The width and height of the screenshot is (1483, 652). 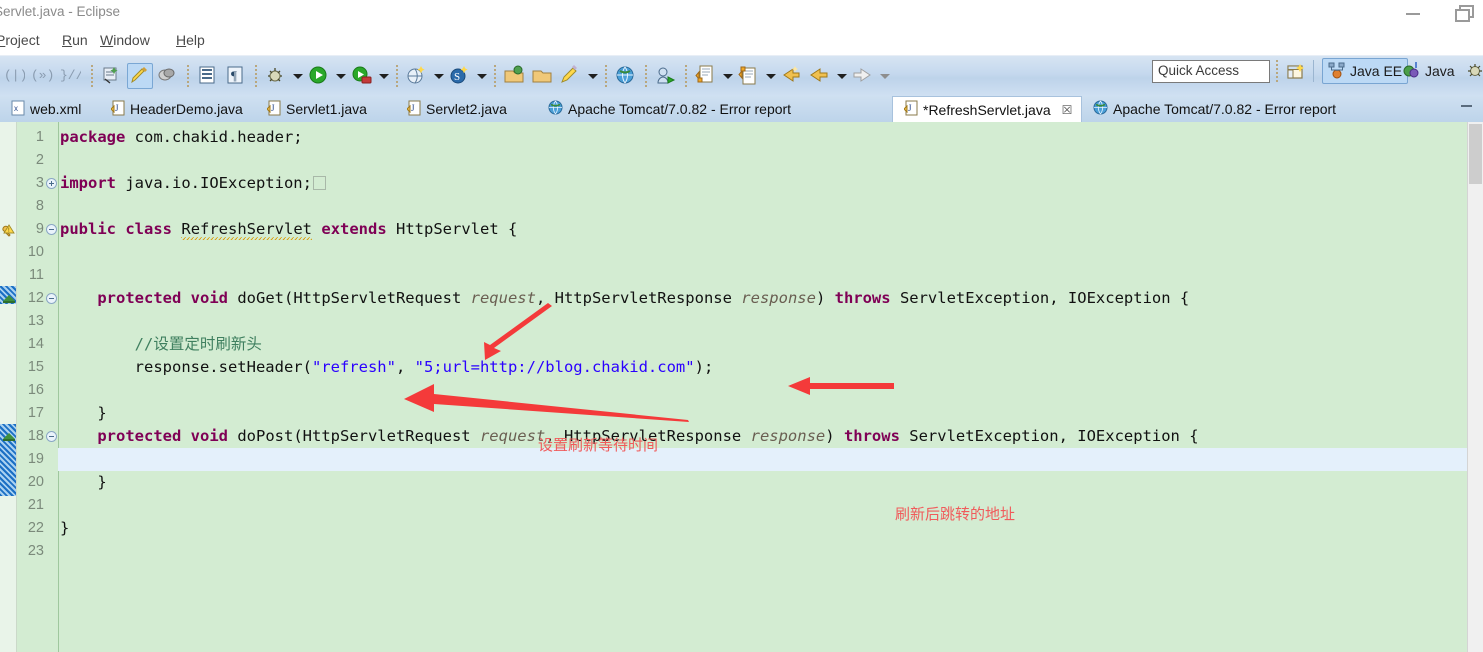 What do you see at coordinates (16, 76) in the screenshot?
I see `toggle-block-selection-icon: (|)` at bounding box center [16, 76].